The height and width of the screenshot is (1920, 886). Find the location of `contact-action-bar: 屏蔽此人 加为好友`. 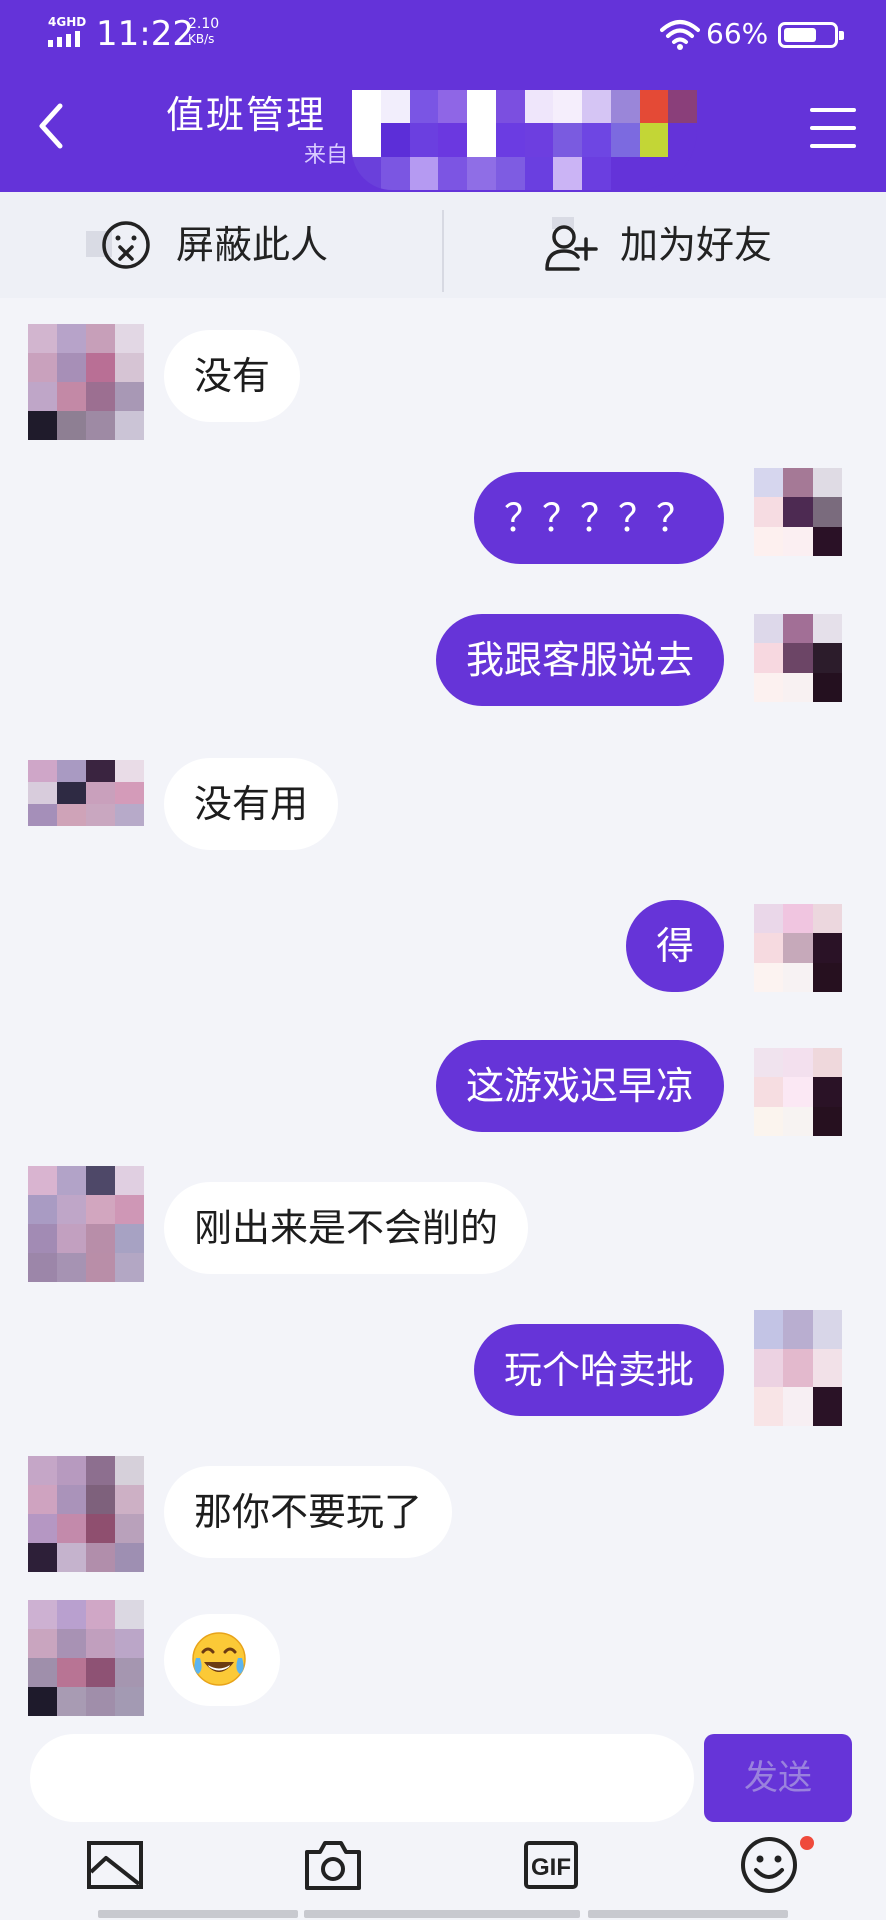

contact-action-bar: 屏蔽此人 加为好友 is located at coordinates (443, 245).